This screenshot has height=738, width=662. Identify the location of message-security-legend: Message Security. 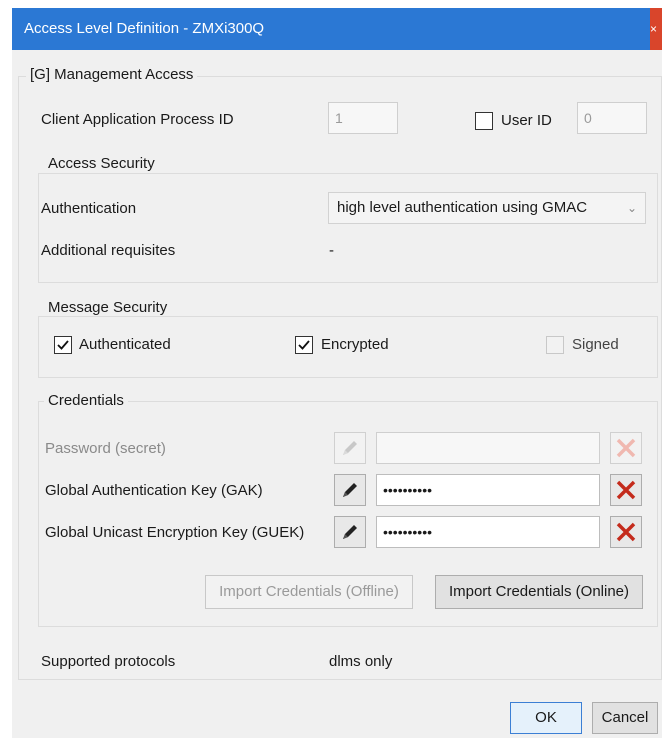
(108, 307).